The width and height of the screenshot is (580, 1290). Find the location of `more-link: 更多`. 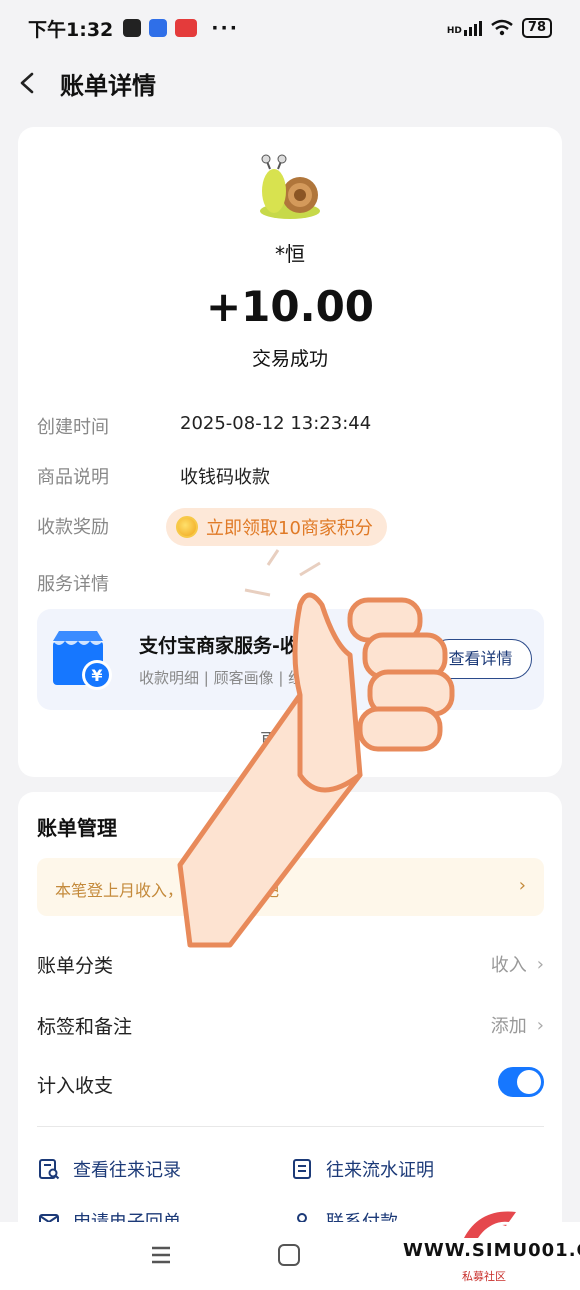

more-link: 更多 is located at coordinates (279, 739).